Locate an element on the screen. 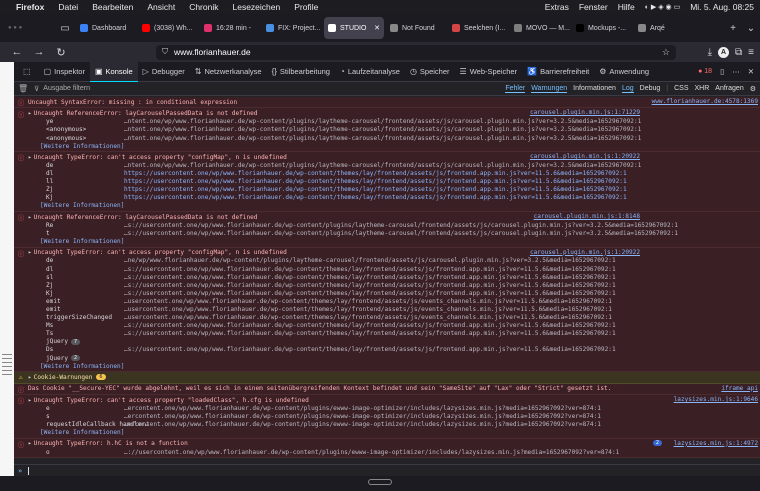  message-source-link: carousel.plugin.min.js:1:8148 is located at coordinates (587, 216).